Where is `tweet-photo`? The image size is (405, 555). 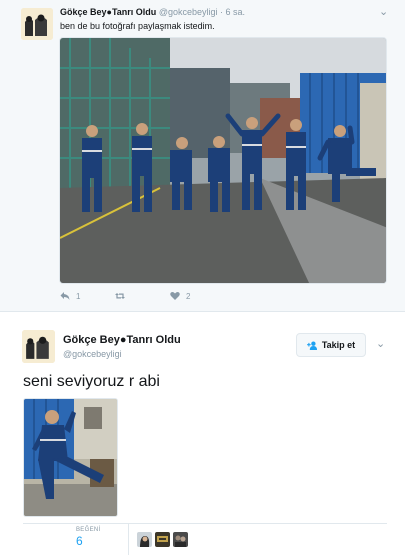 tweet-photo is located at coordinates (70, 457).